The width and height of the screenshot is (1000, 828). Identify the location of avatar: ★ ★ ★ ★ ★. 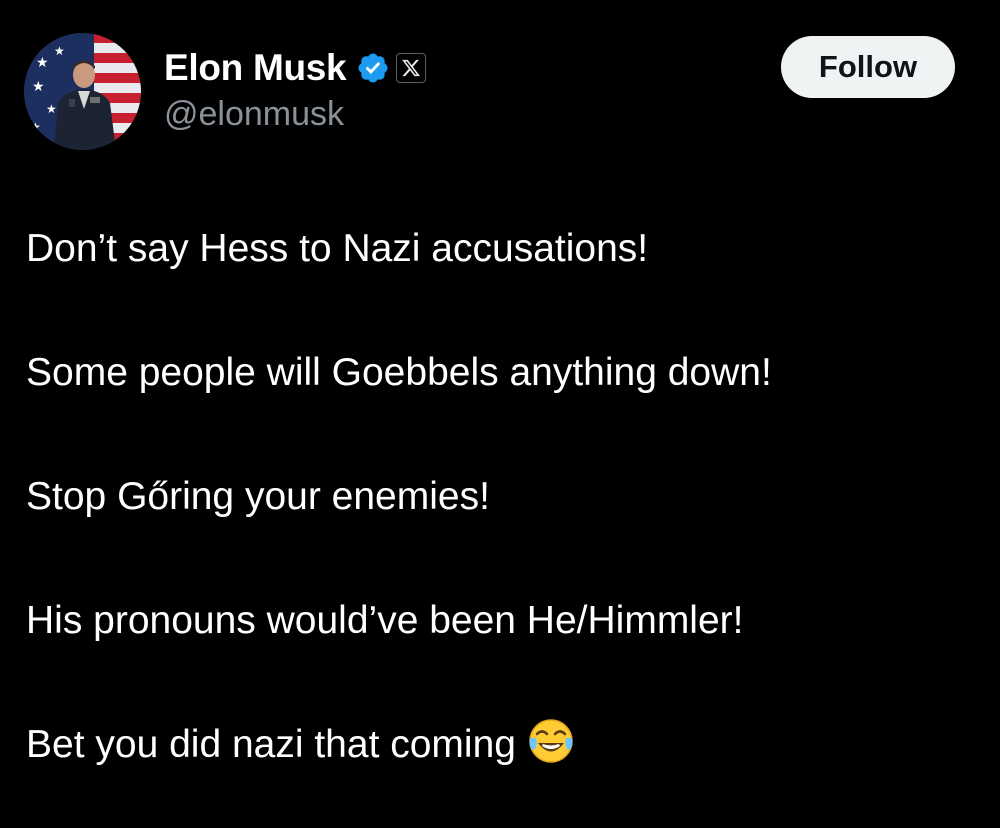
(82, 91).